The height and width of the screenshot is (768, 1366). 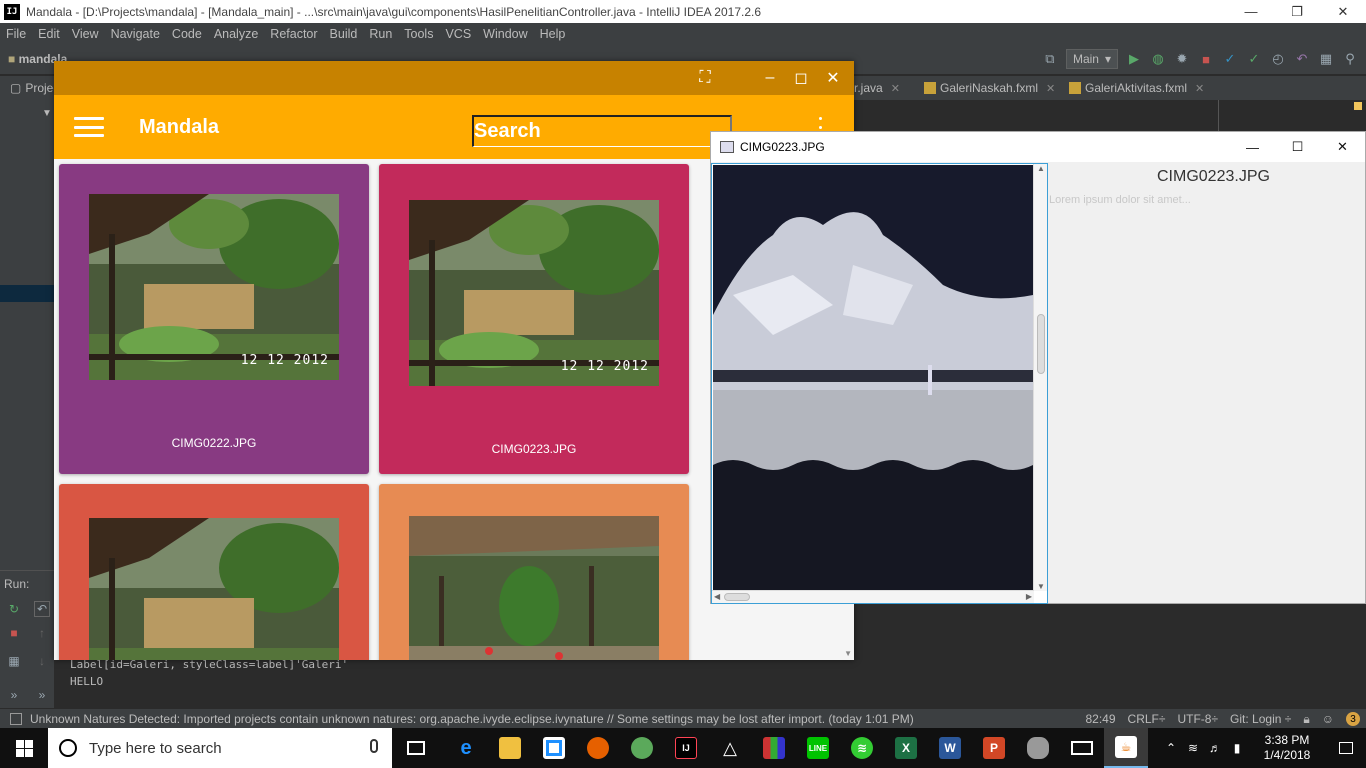 What do you see at coordinates (1328, 719) in the screenshot?
I see `hector-icon: ☺` at bounding box center [1328, 719].